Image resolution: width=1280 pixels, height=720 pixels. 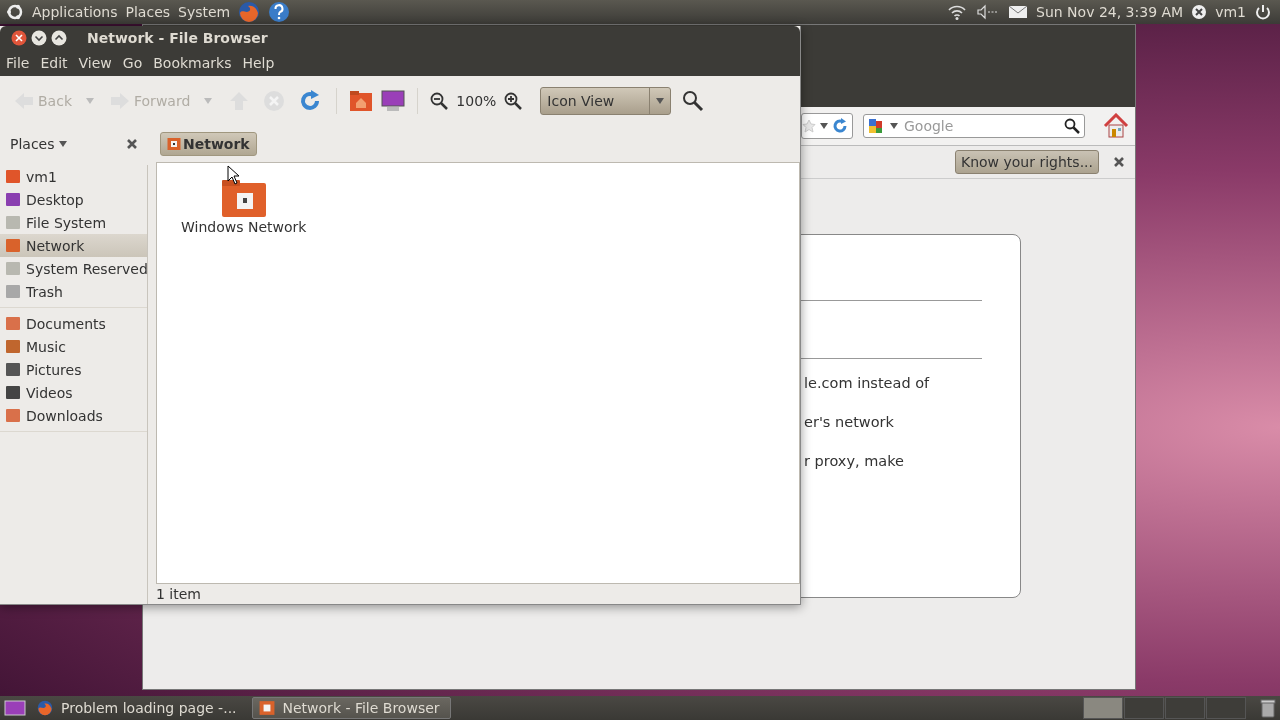 I want to click on panel-menu: Applications, so click(x=75, y=12).